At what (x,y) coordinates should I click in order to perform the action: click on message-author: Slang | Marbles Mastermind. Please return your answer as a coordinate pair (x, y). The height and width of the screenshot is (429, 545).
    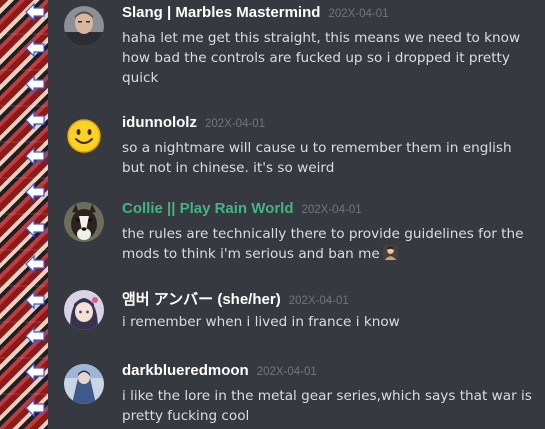
    Looking at the image, I should click on (221, 12).